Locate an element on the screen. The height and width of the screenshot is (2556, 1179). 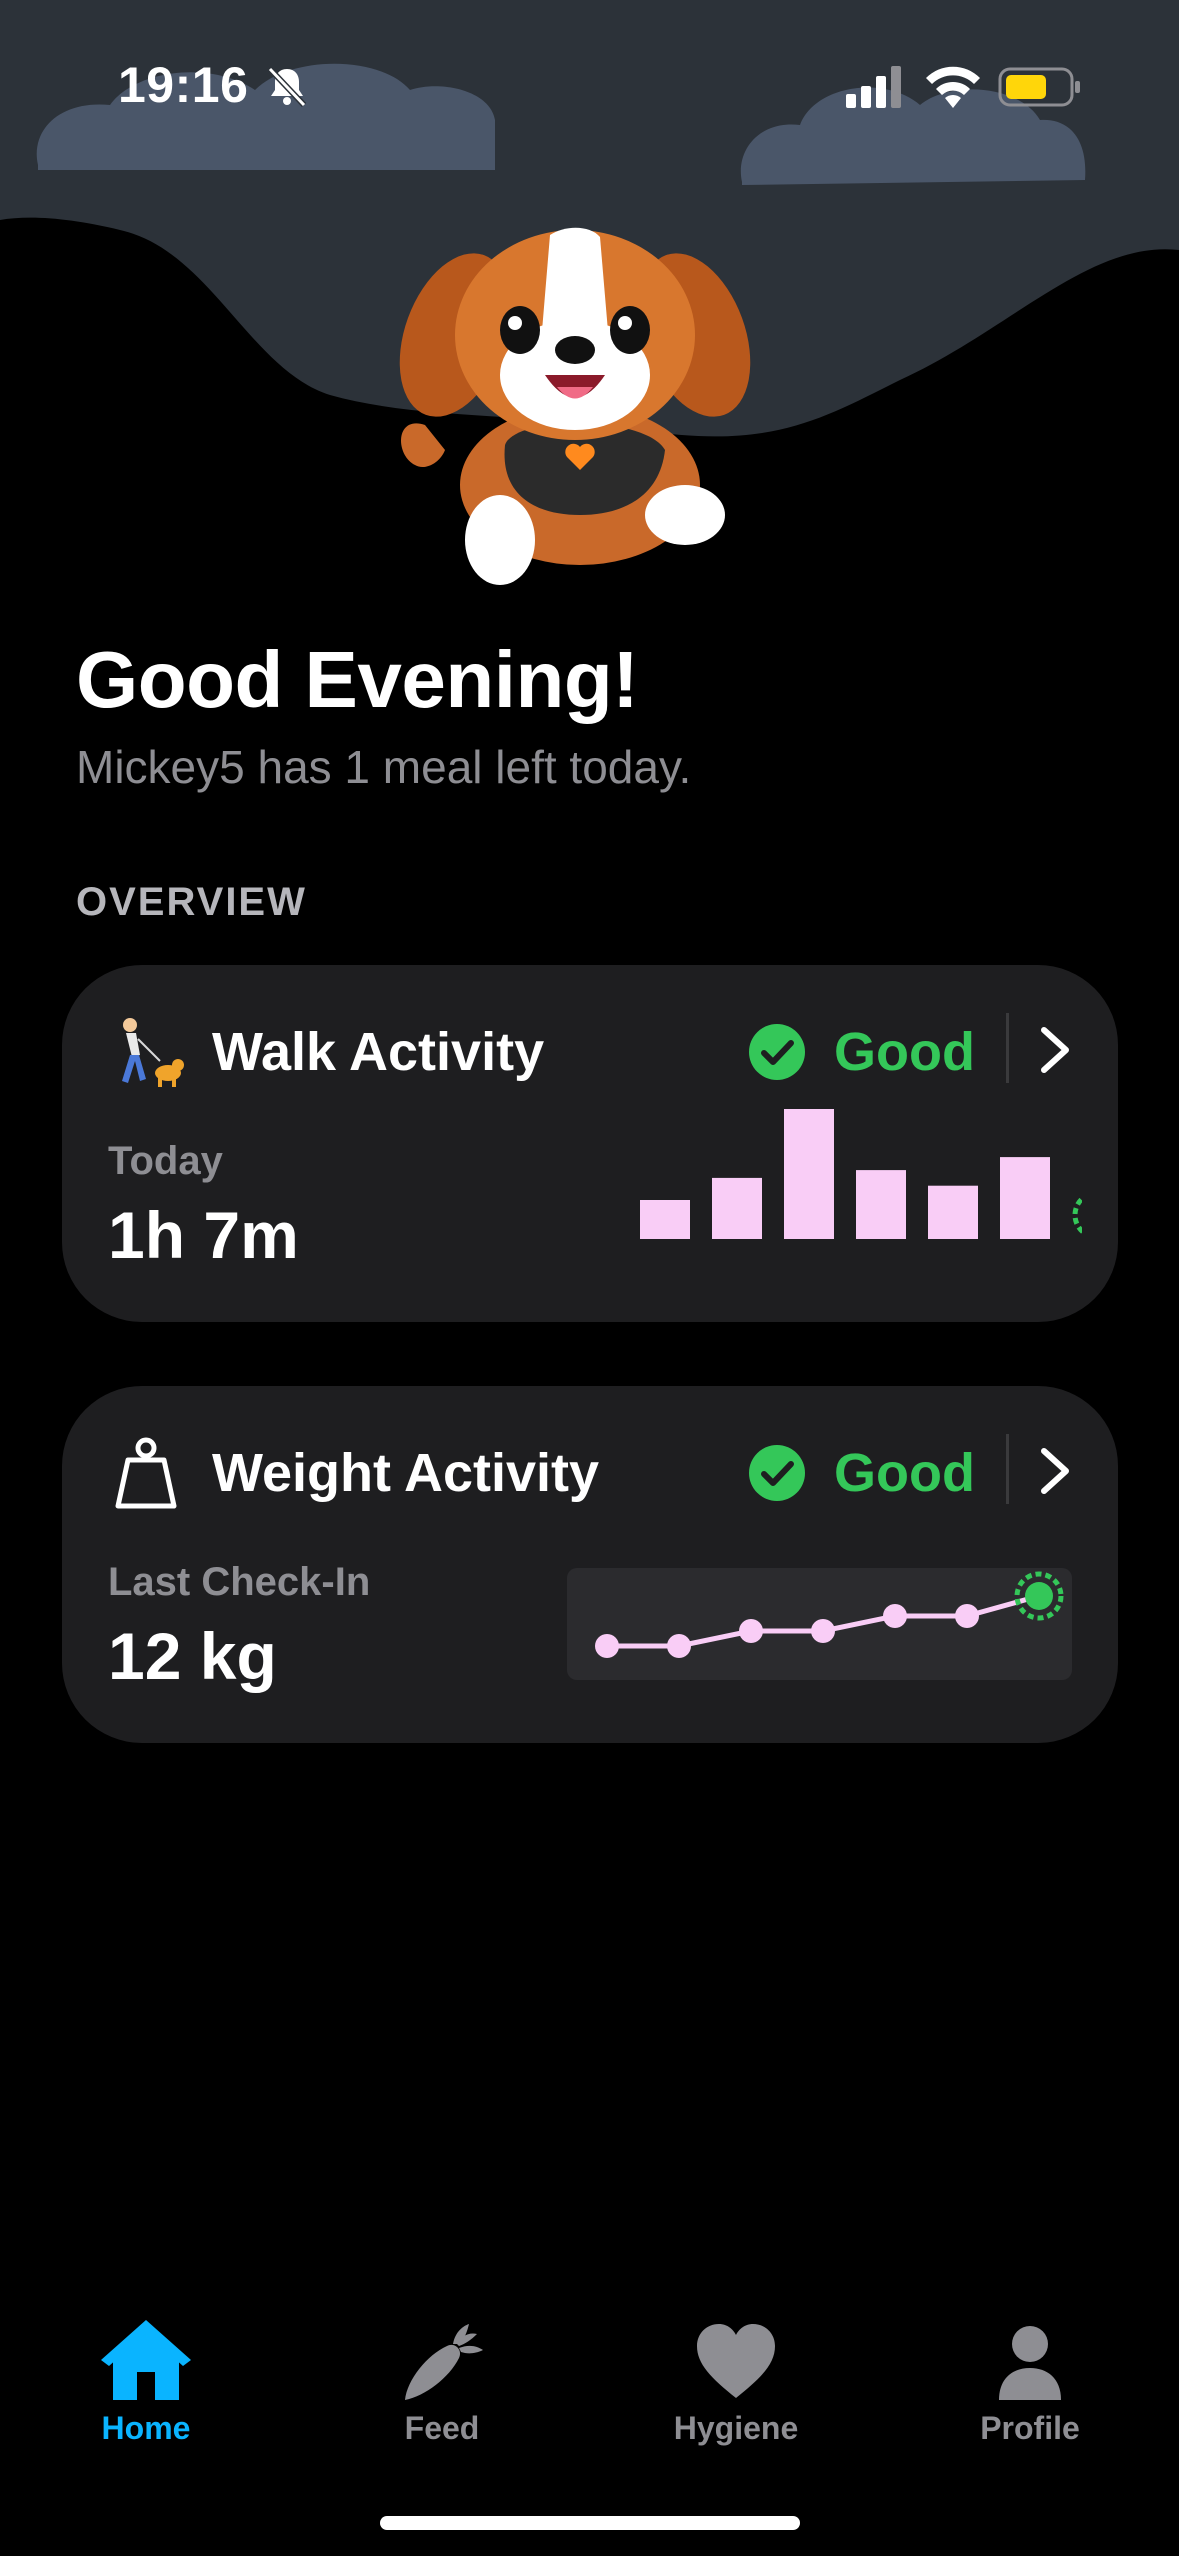
today-marker-ring is located at coordinates (1077, 1215).